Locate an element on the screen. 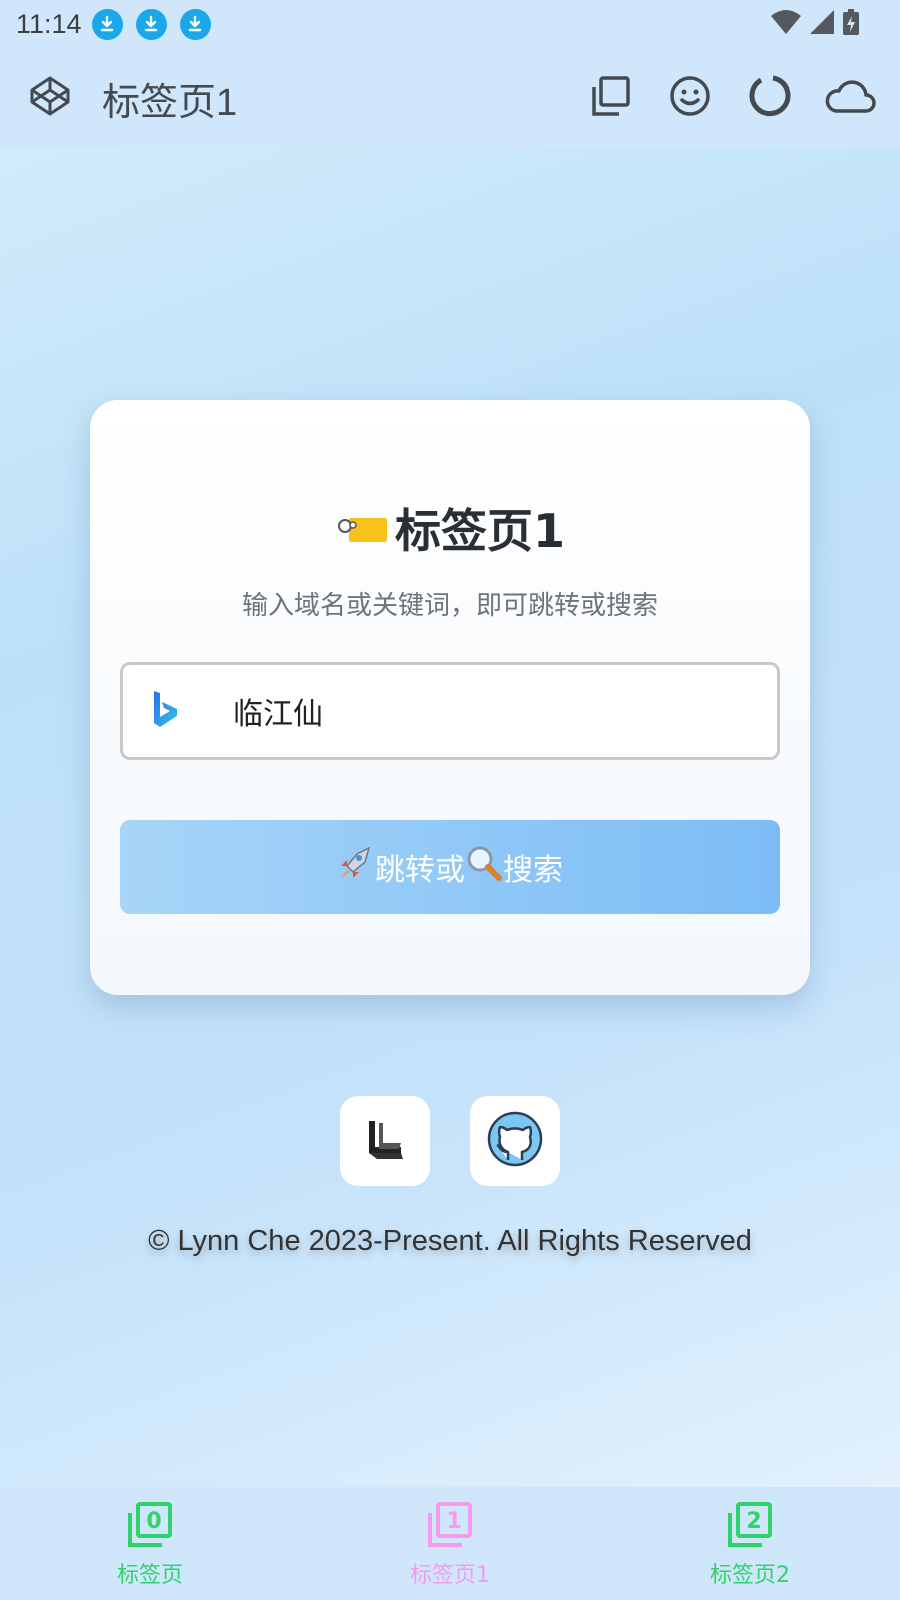 The width and height of the screenshot is (900, 1600). card-title-text: 标签页1 is located at coordinates (479, 531).